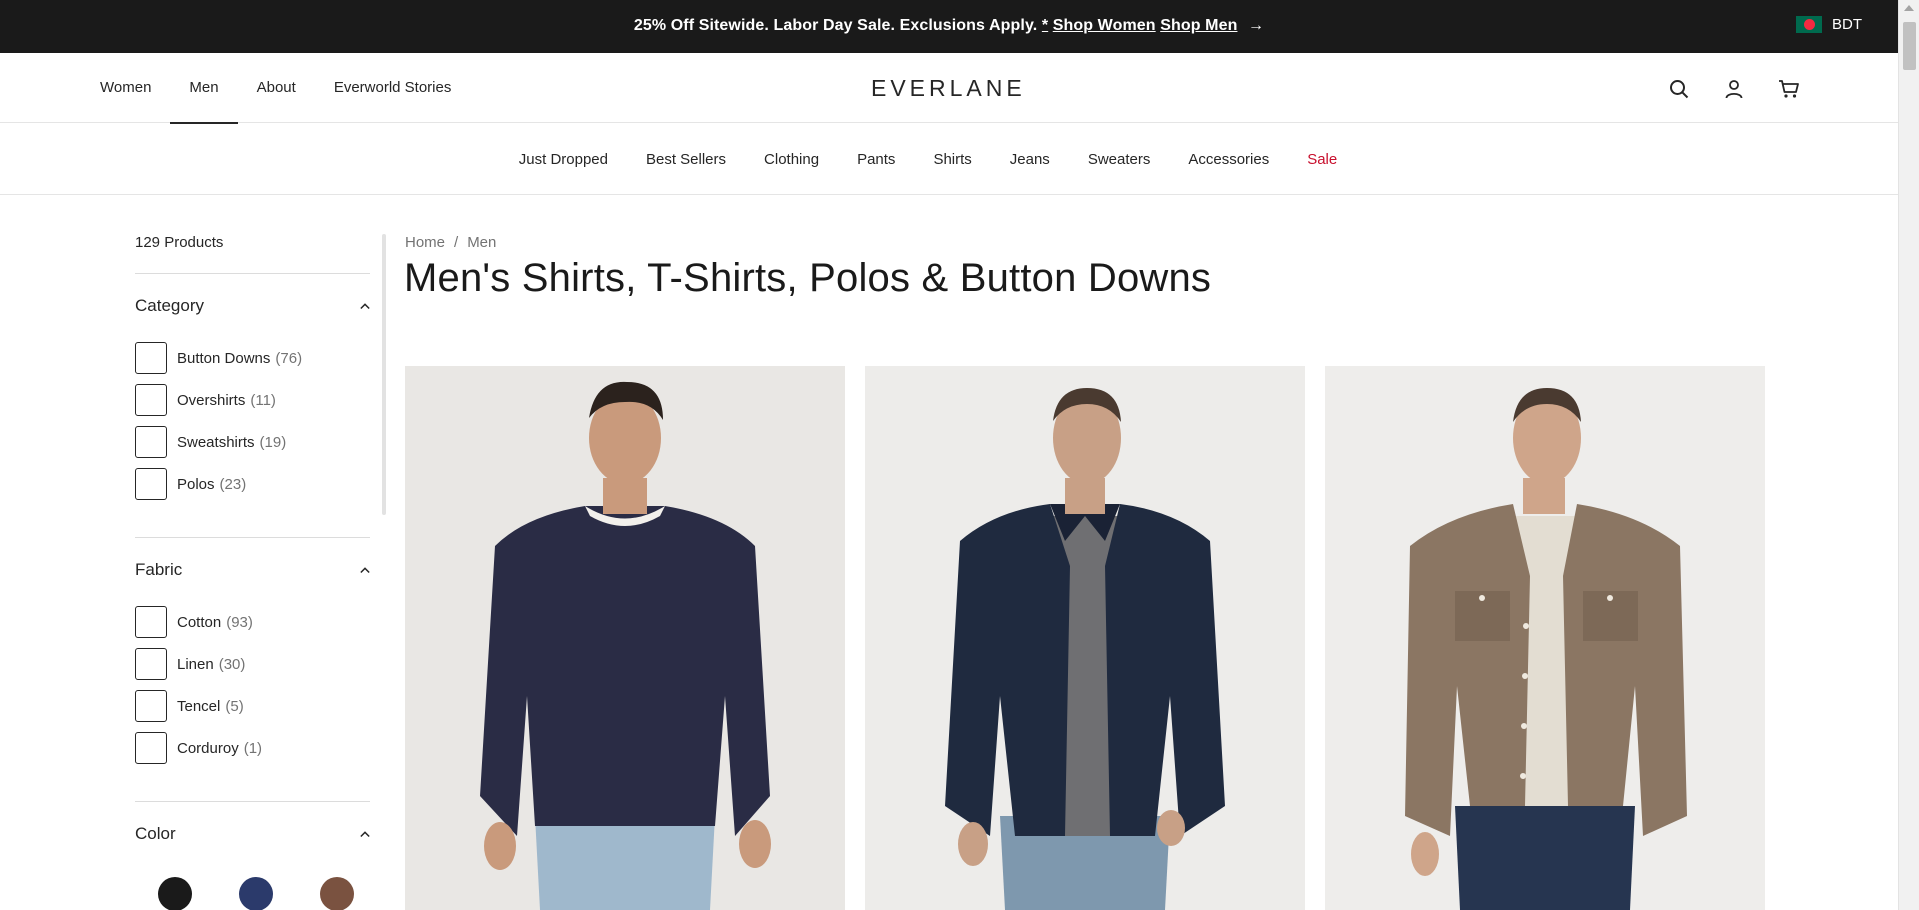 The image size is (1919, 910). What do you see at coordinates (224, 358) in the screenshot?
I see `option-label: Button Downs` at bounding box center [224, 358].